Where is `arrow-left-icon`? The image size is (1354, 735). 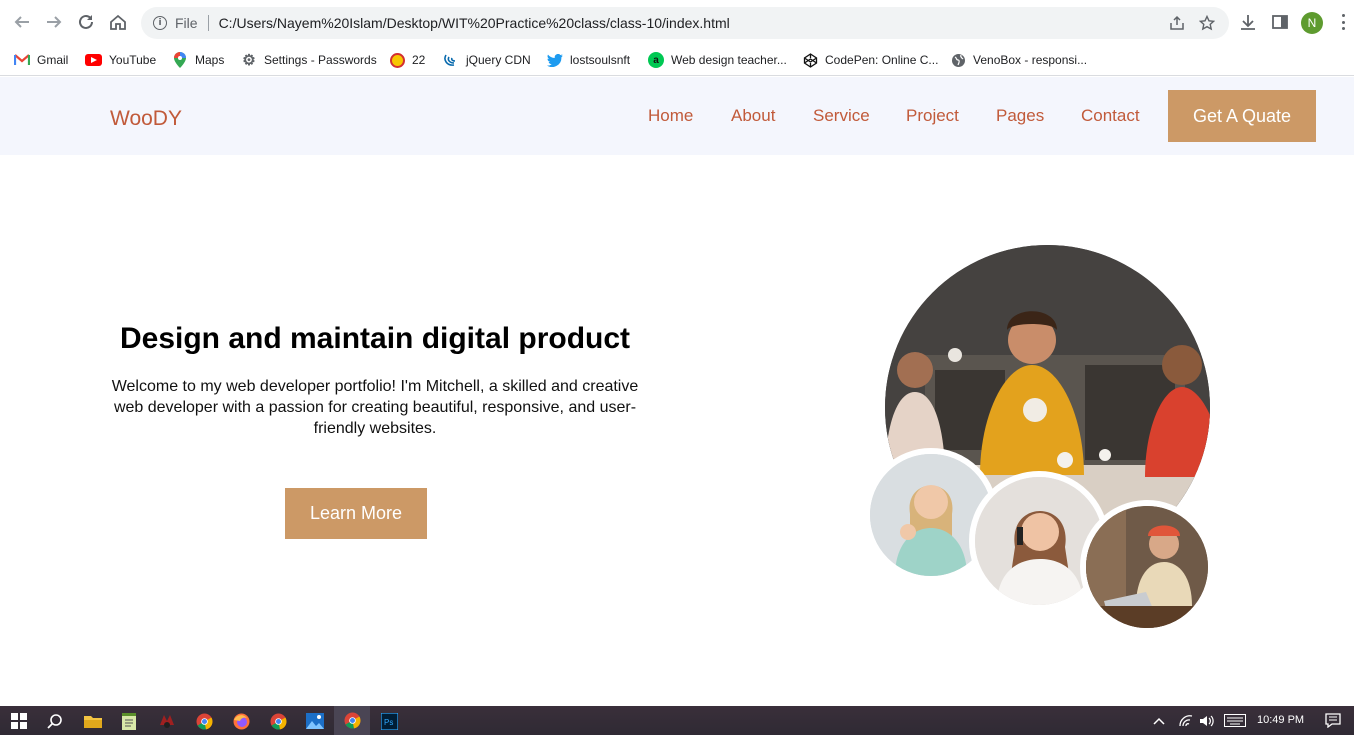 arrow-left-icon is located at coordinates (21, 22).